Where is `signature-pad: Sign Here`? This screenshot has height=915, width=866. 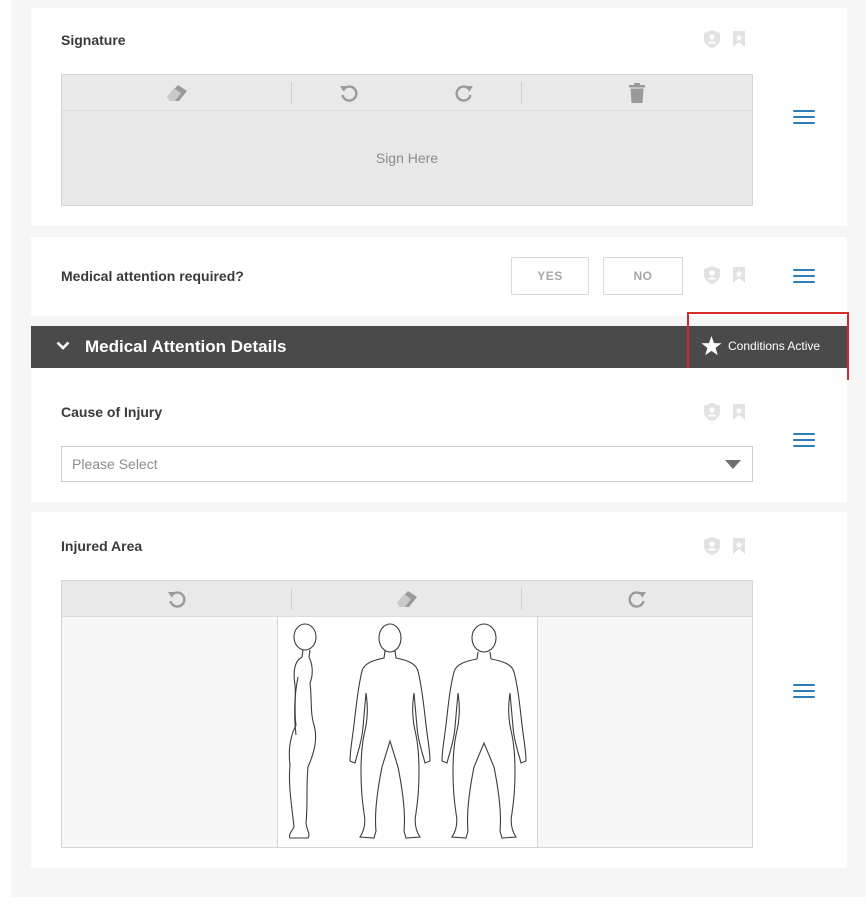
signature-pad: Sign Here is located at coordinates (407, 140).